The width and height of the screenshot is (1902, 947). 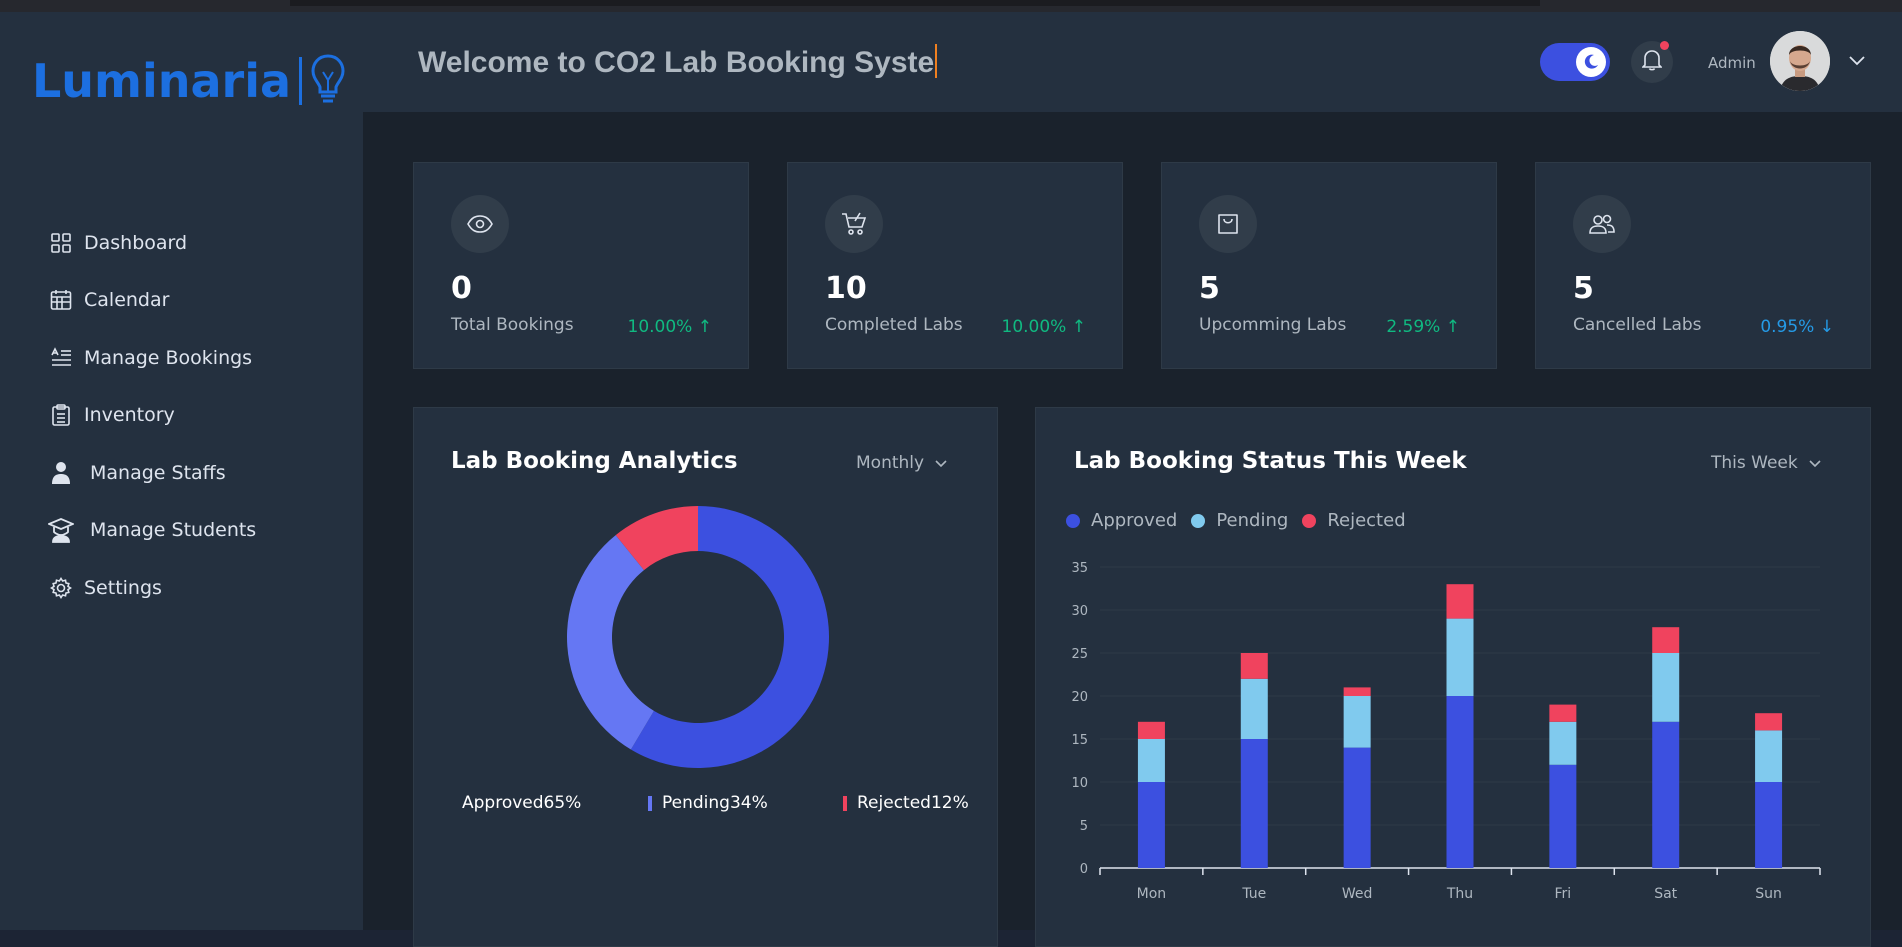 I want to click on y-tick-label: 35, so click(x=1079, y=568).